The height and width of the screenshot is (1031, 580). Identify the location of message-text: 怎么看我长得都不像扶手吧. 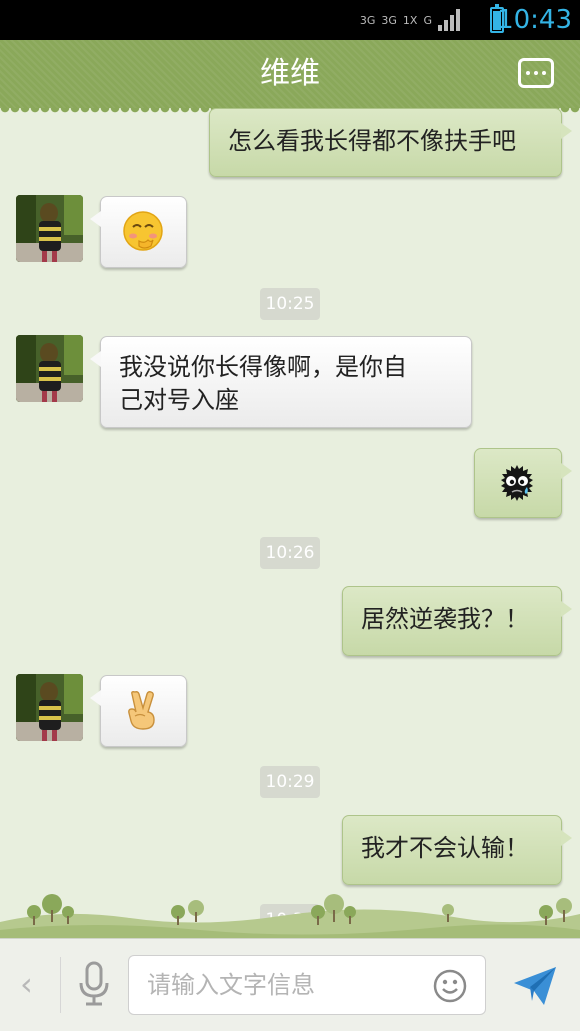
(372, 141).